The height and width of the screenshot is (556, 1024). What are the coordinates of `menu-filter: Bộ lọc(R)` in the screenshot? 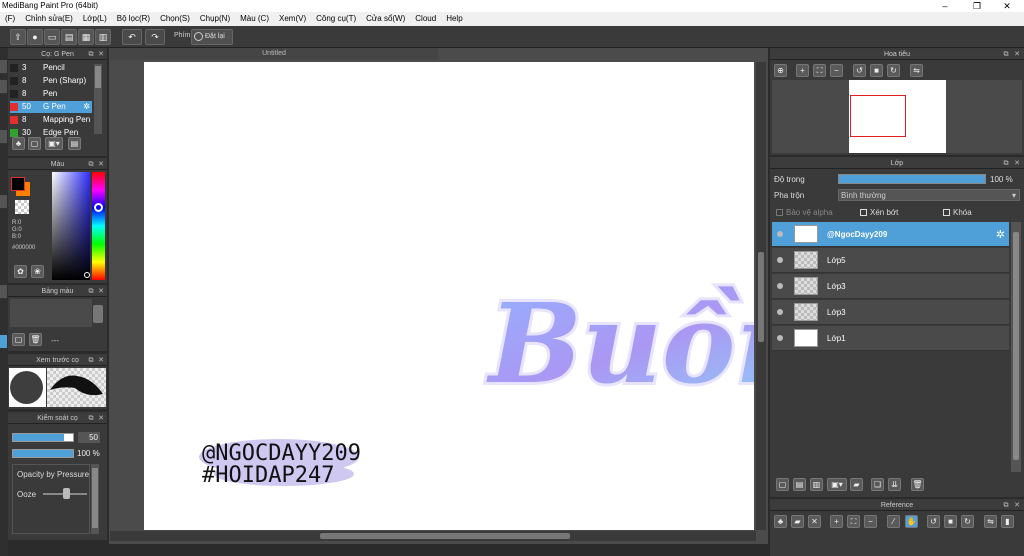 It's located at (133, 19).